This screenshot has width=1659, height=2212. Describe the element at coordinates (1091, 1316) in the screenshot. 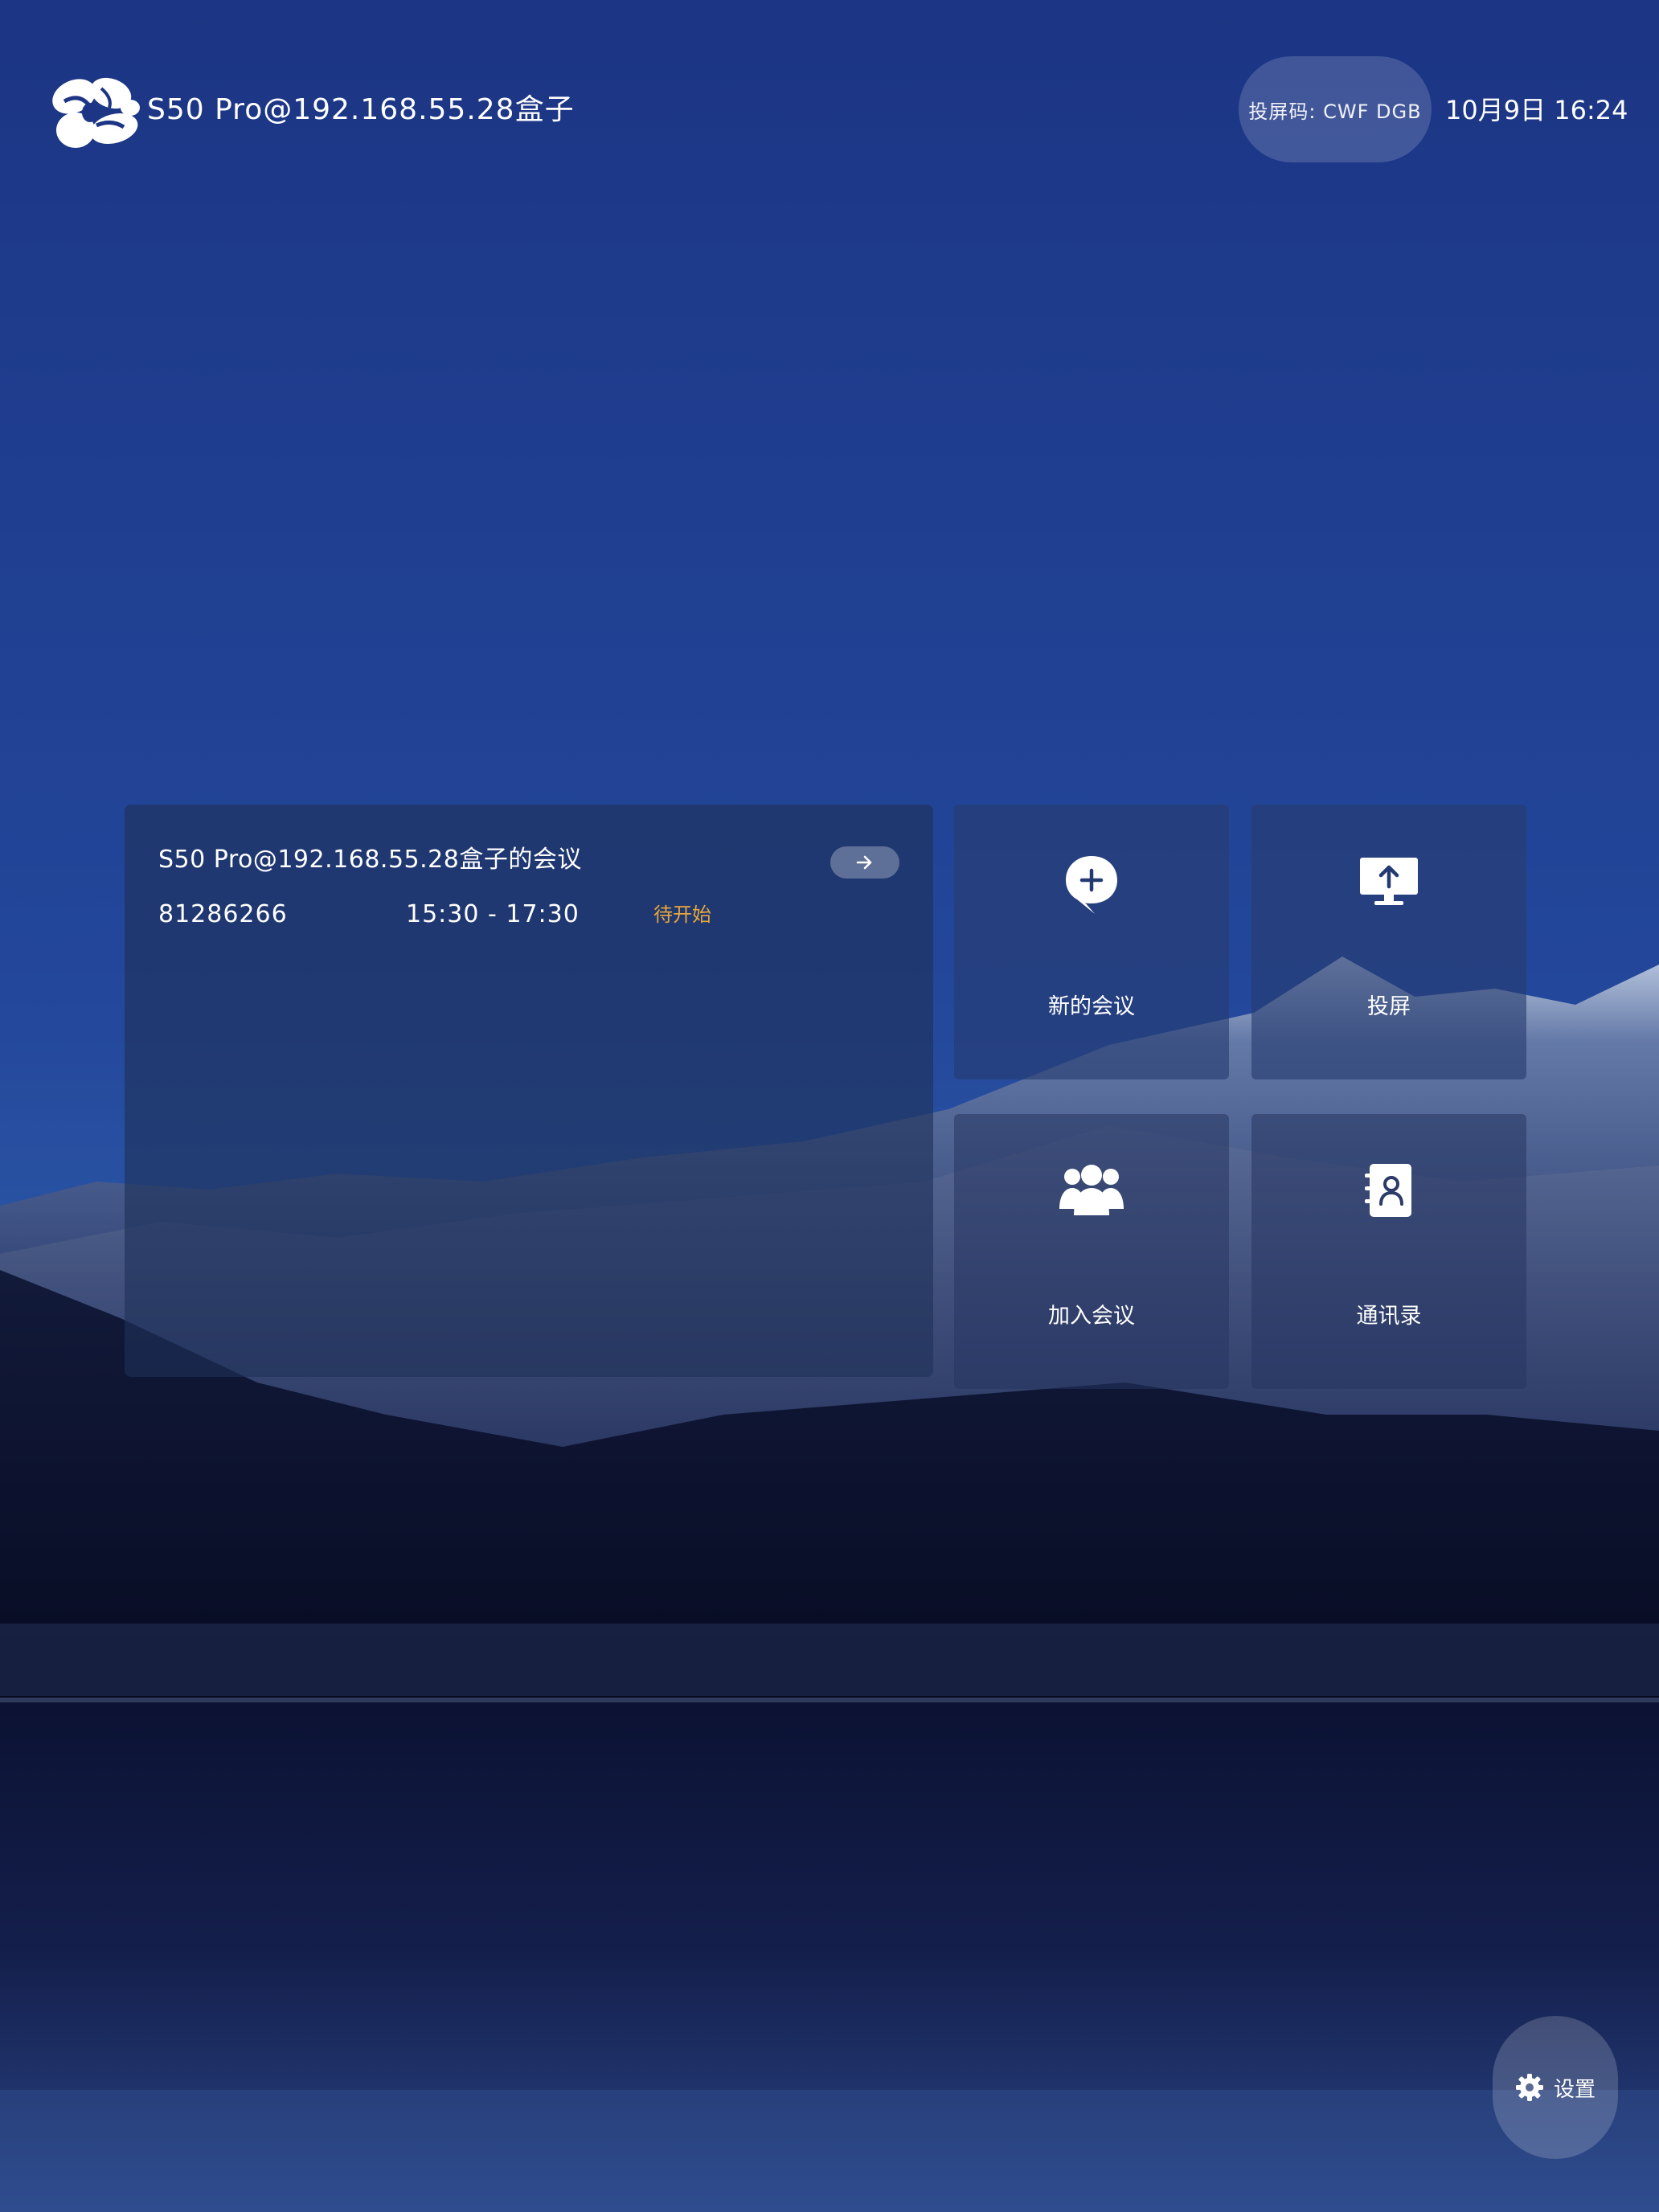

I see `tile-label: 加入会议` at that location.